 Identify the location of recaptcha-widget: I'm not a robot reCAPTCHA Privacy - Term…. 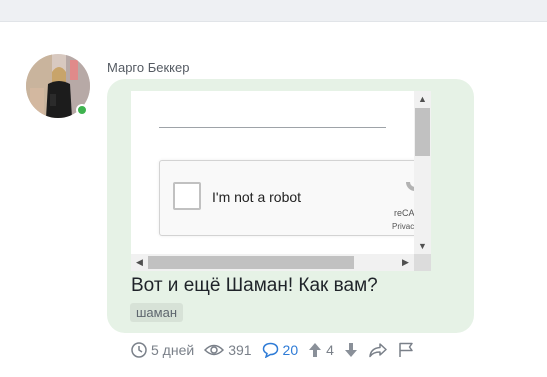
(295, 198).